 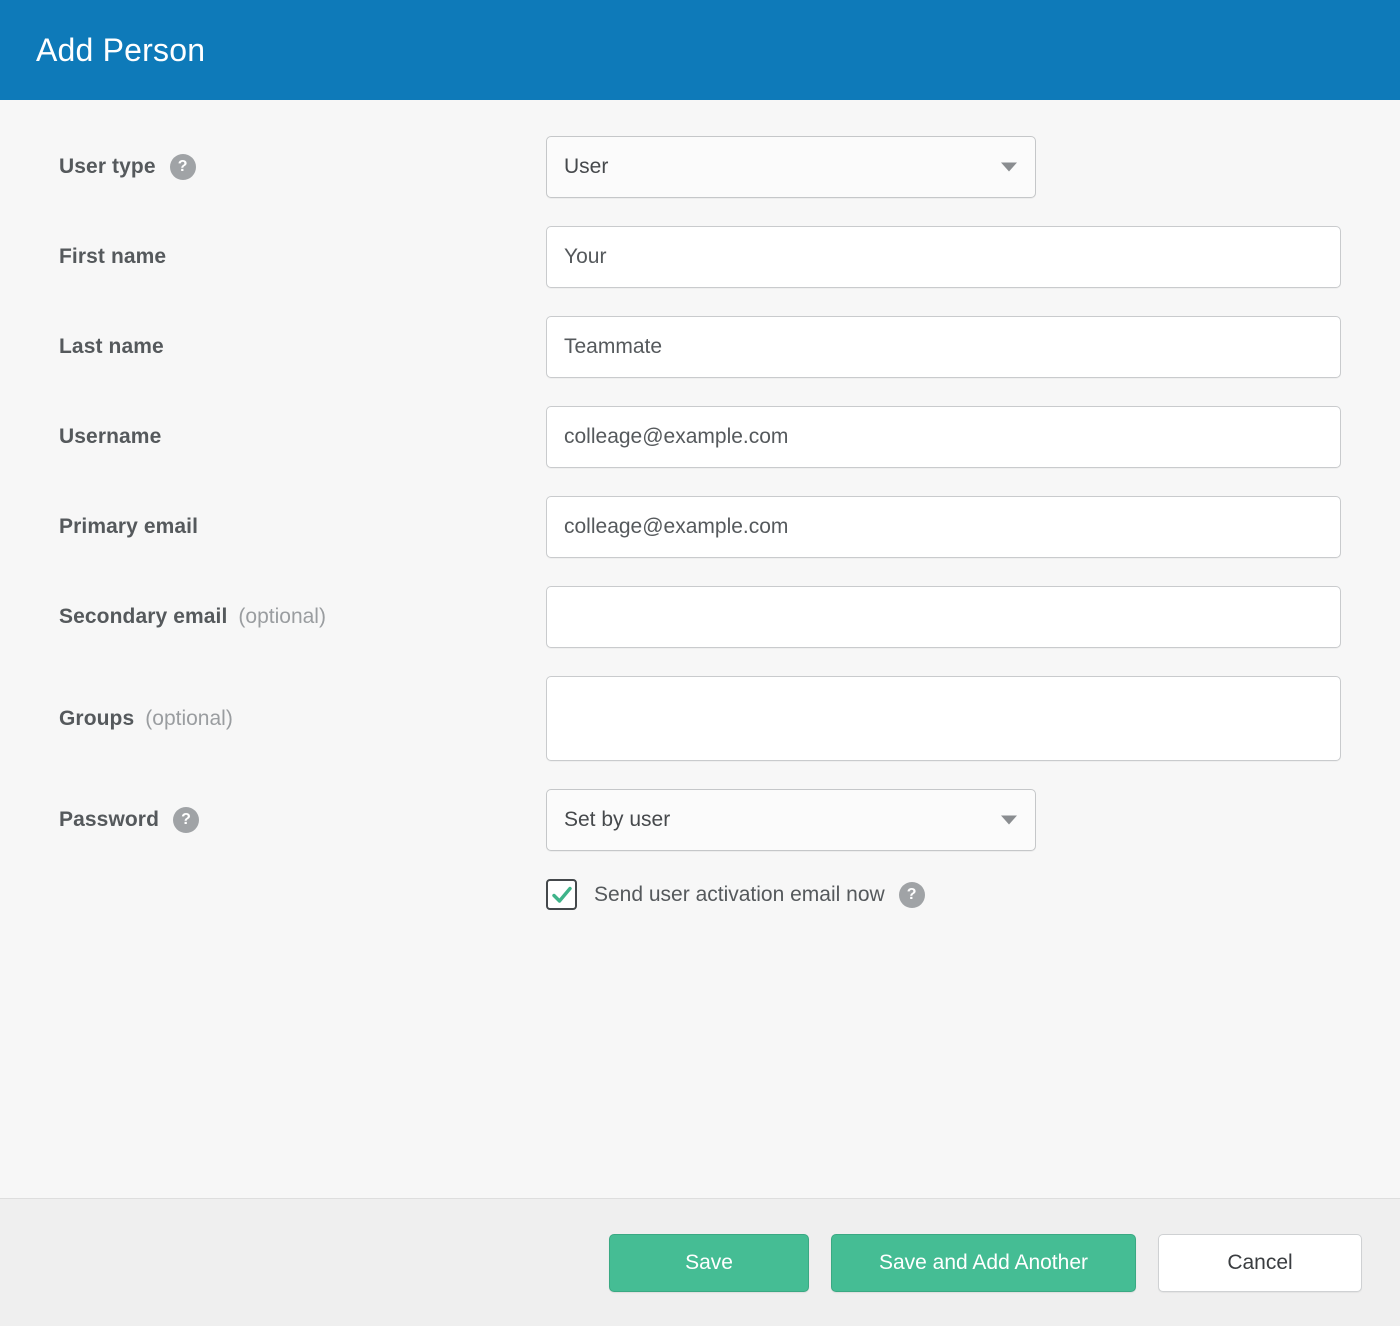 What do you see at coordinates (700, 50) in the screenshot?
I see `dialog-header: Add Person` at bounding box center [700, 50].